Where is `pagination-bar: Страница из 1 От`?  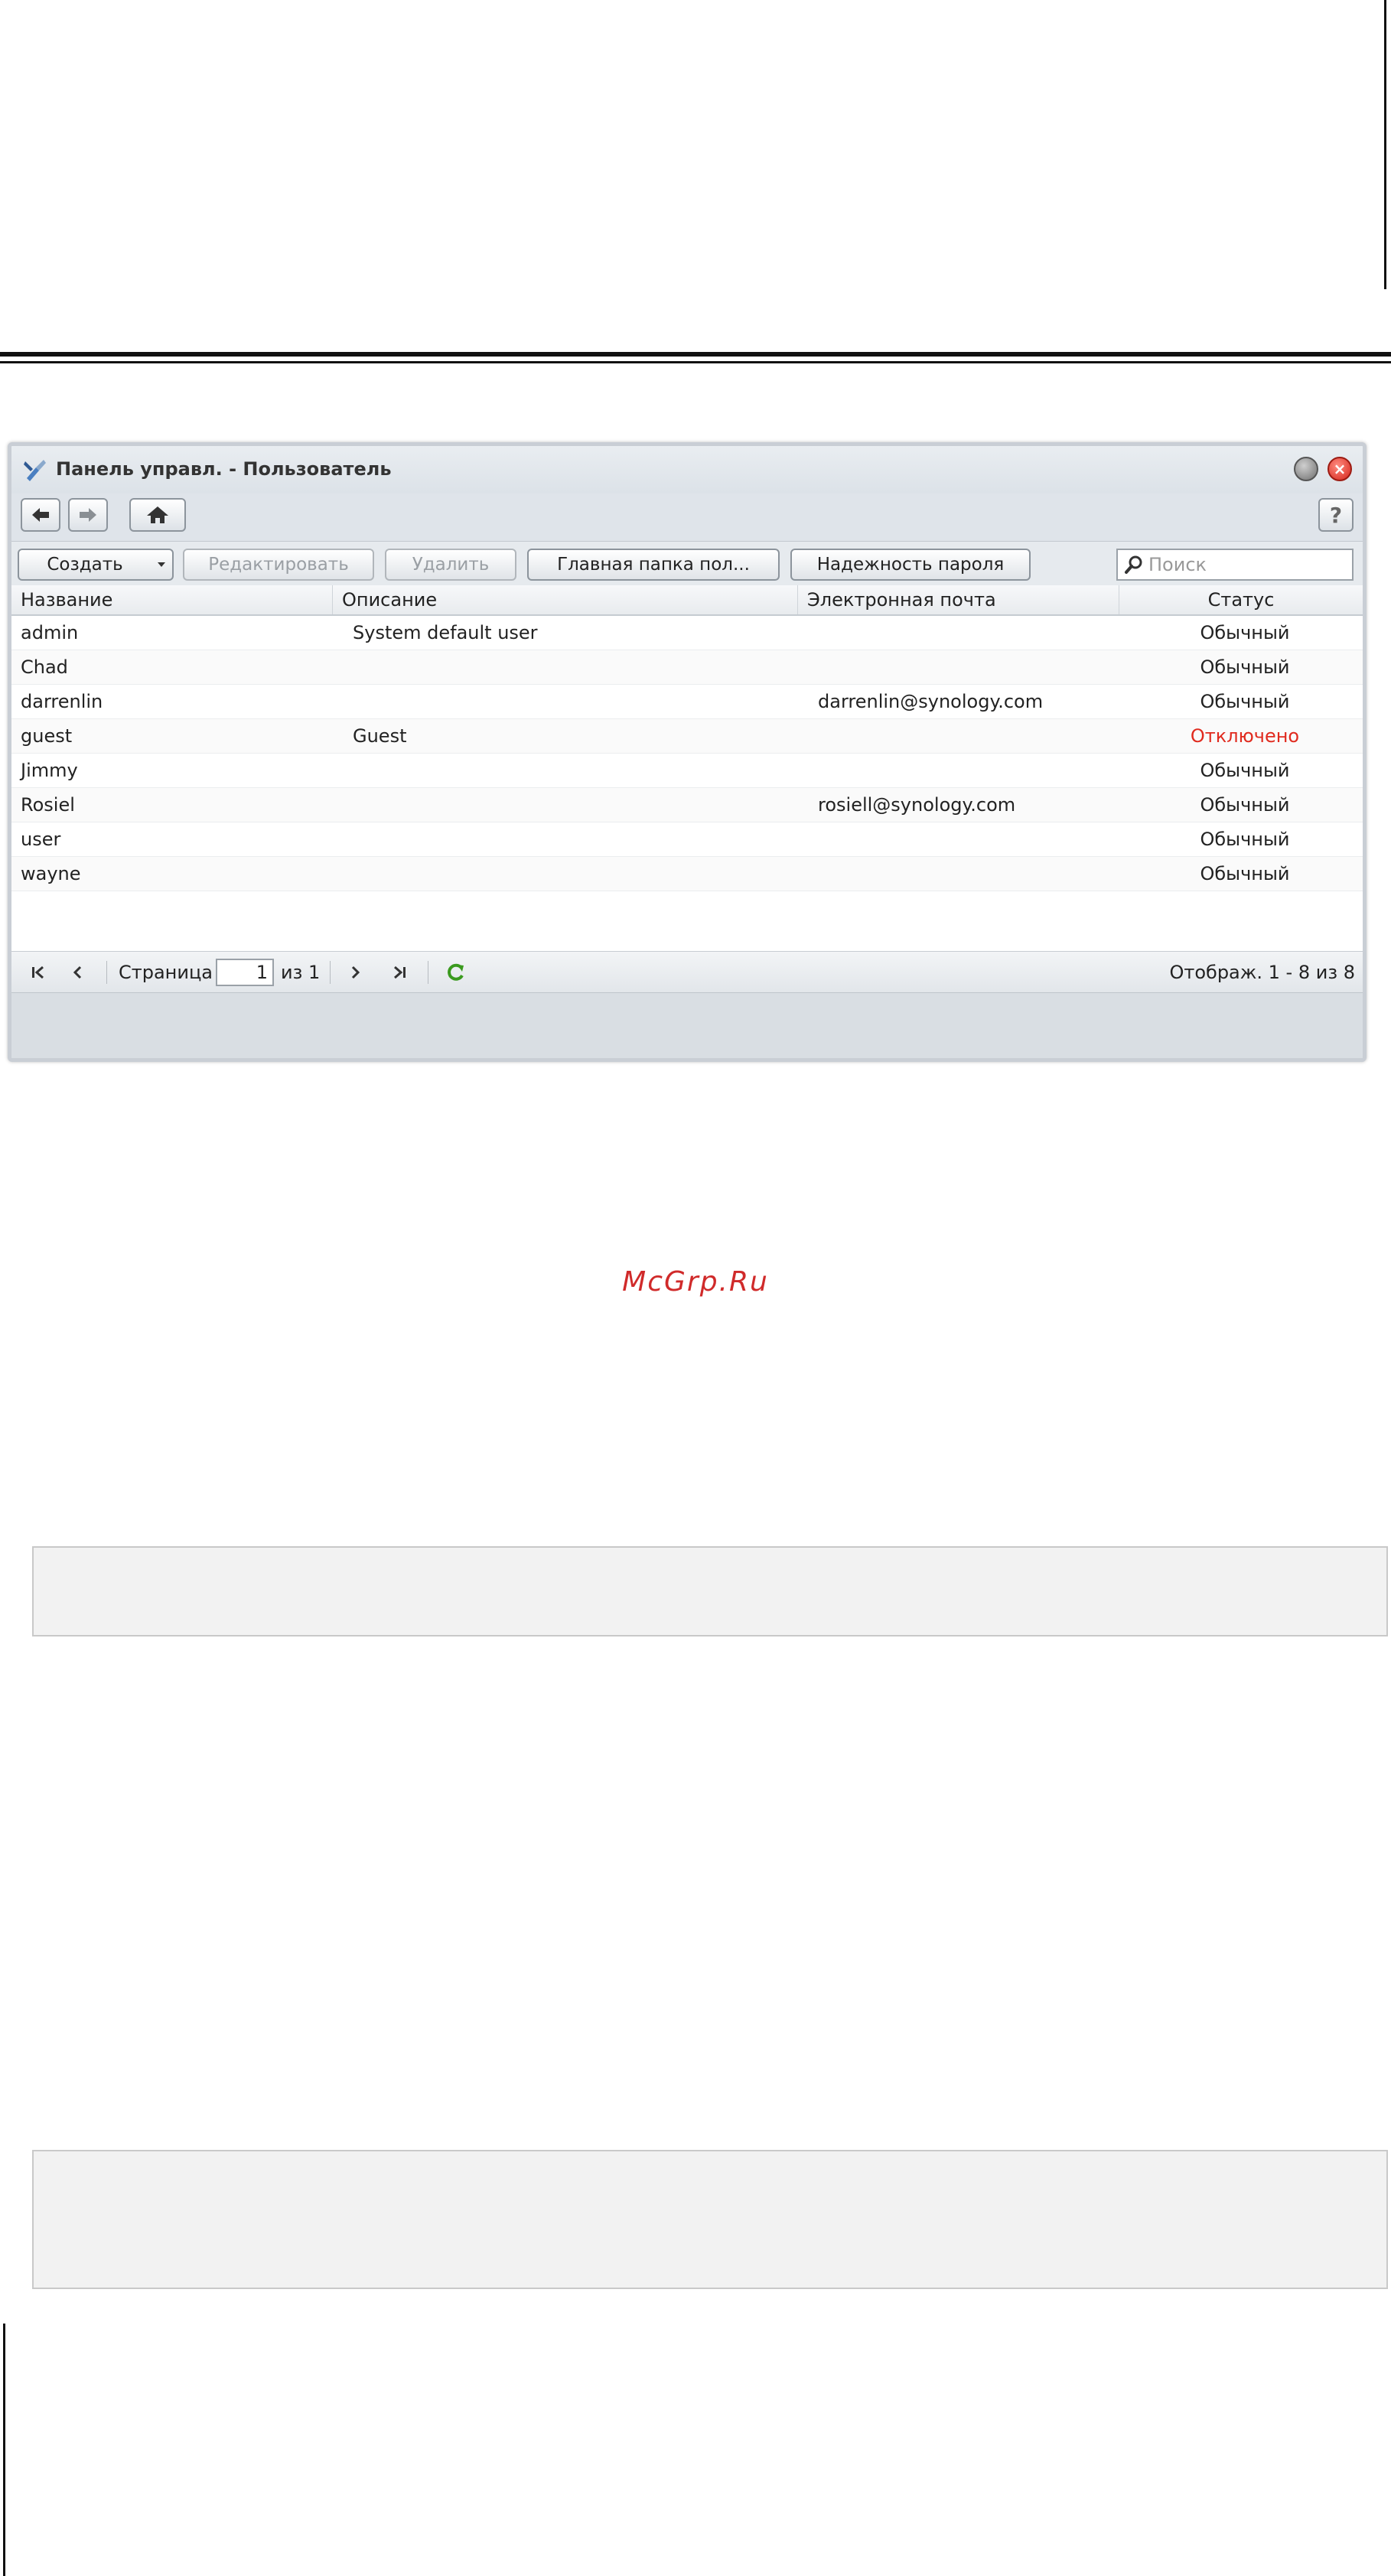 pagination-bar: Страница из 1 От is located at coordinates (687, 972).